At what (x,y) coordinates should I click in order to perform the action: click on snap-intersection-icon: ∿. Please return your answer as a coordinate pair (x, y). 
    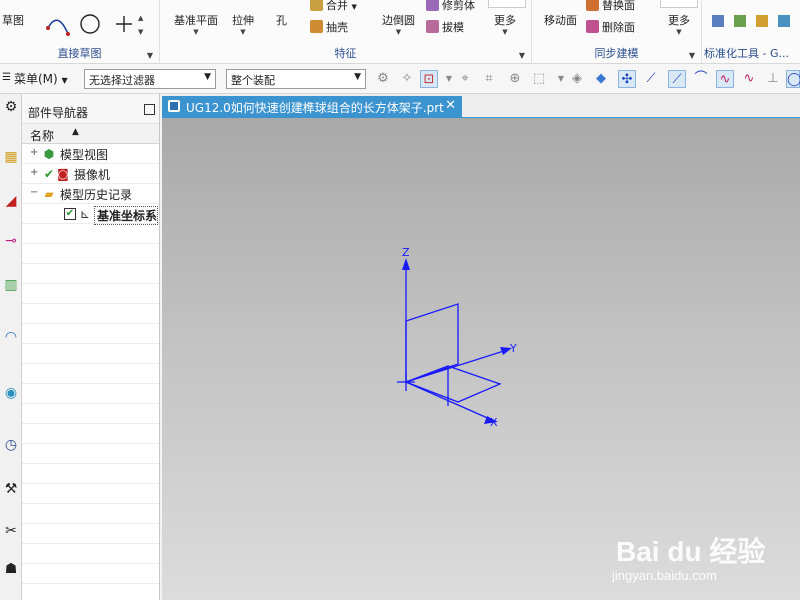
    Looking at the image, I should click on (725, 79).